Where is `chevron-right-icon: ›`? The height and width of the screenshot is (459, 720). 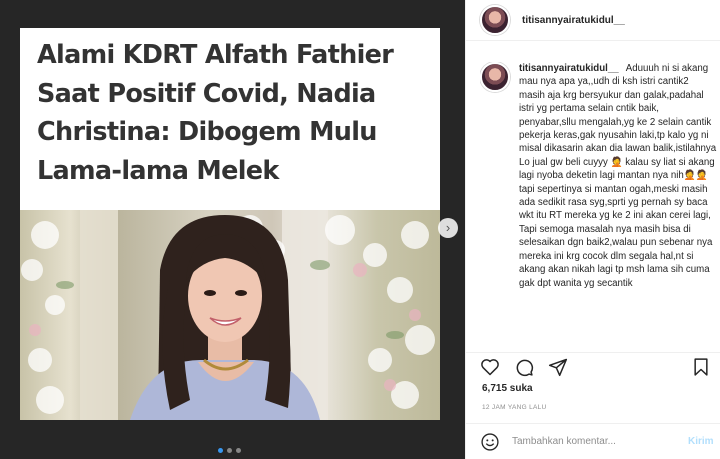 chevron-right-icon: › is located at coordinates (448, 227).